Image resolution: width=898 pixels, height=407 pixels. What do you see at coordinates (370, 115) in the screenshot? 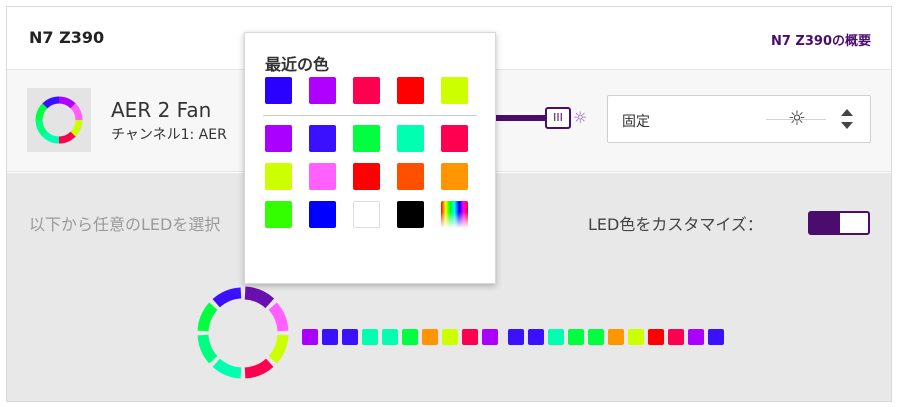
I see `popup-divider` at bounding box center [370, 115].